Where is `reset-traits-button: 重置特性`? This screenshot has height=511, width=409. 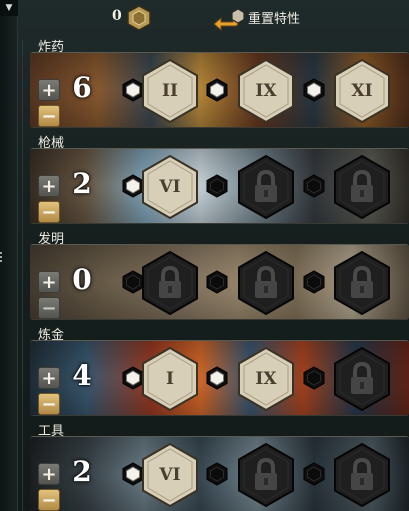 reset-traits-button: 重置特性 is located at coordinates (274, 17).